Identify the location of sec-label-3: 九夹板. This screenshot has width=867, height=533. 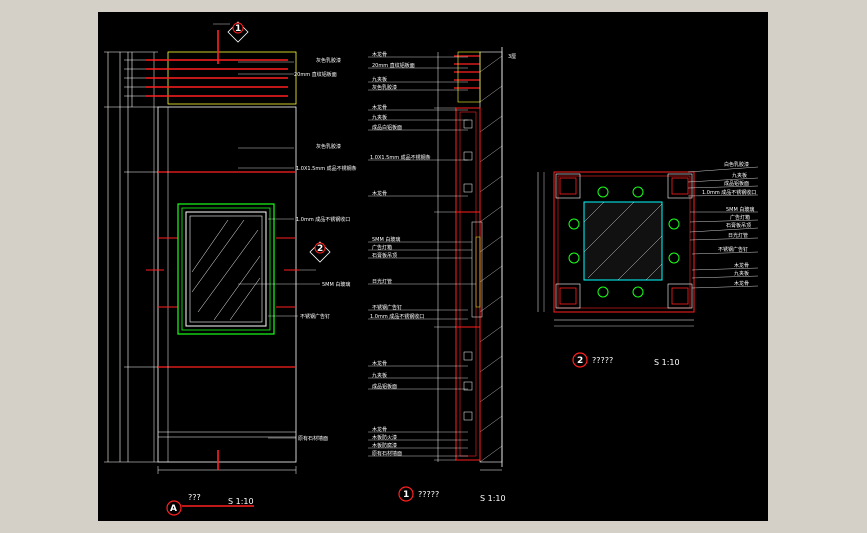
(379, 79).